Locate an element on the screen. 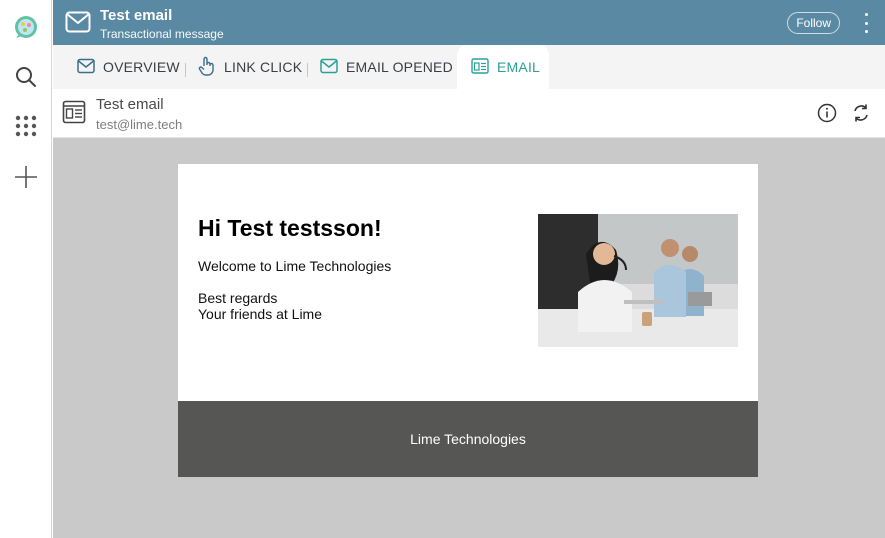  email-greeting: Hi Test testsson! is located at coordinates (290, 228).